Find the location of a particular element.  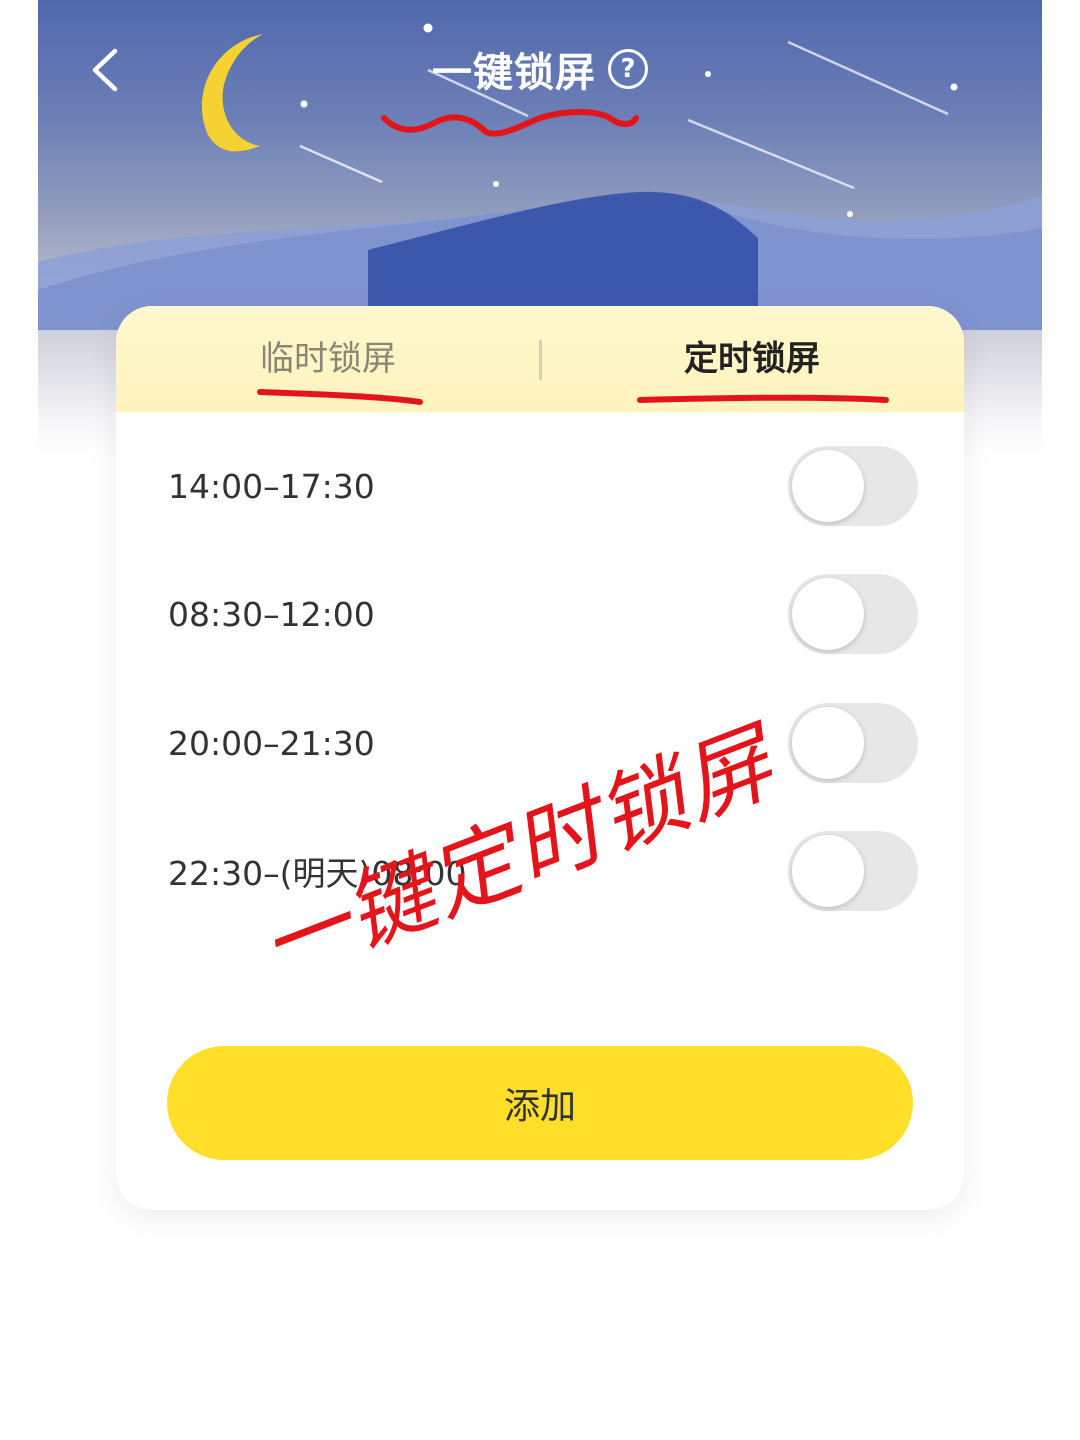

list-item: 14:00–17:30 is located at coordinates (540, 486).